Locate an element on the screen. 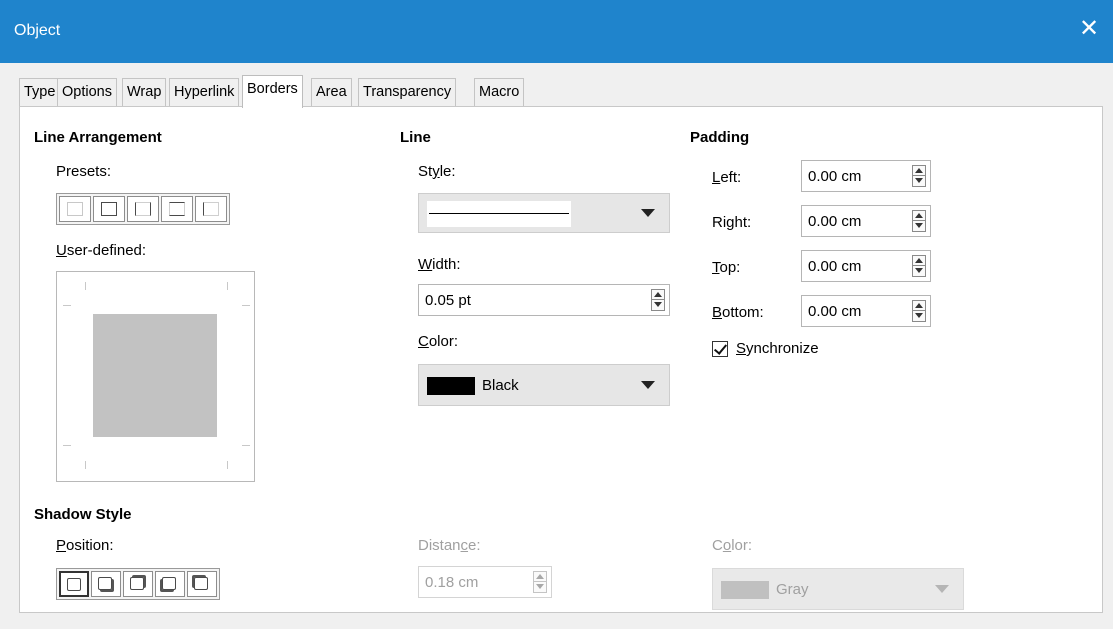 This screenshot has height=629, width=1113. line-arrangement-heading: Line Arrangement is located at coordinates (98, 137).